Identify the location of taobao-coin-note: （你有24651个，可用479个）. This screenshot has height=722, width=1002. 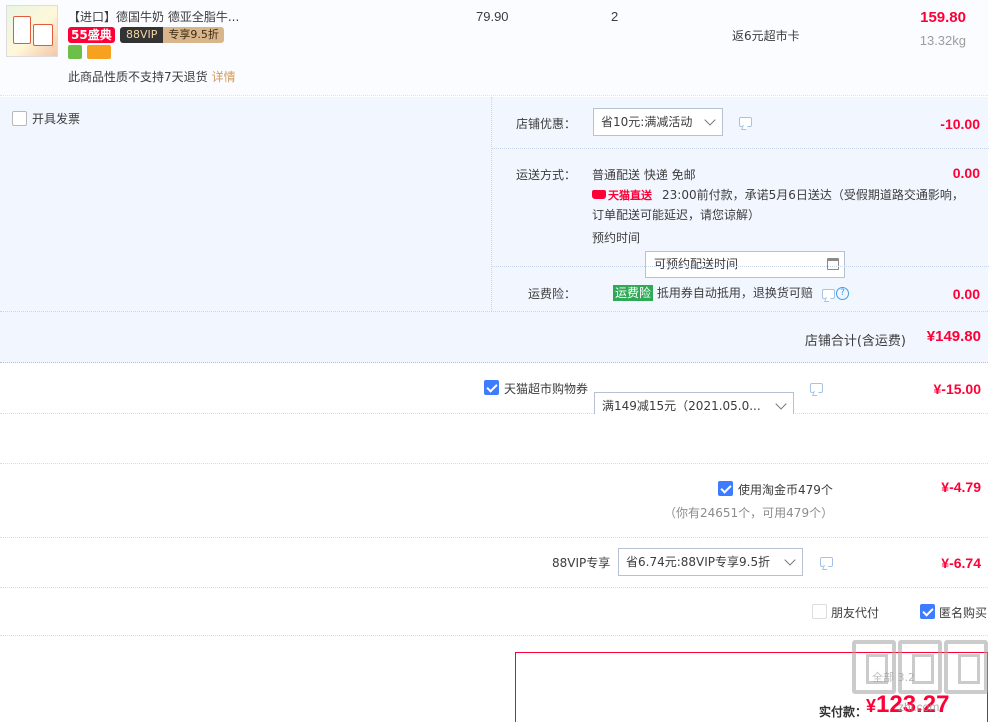
(749, 513).